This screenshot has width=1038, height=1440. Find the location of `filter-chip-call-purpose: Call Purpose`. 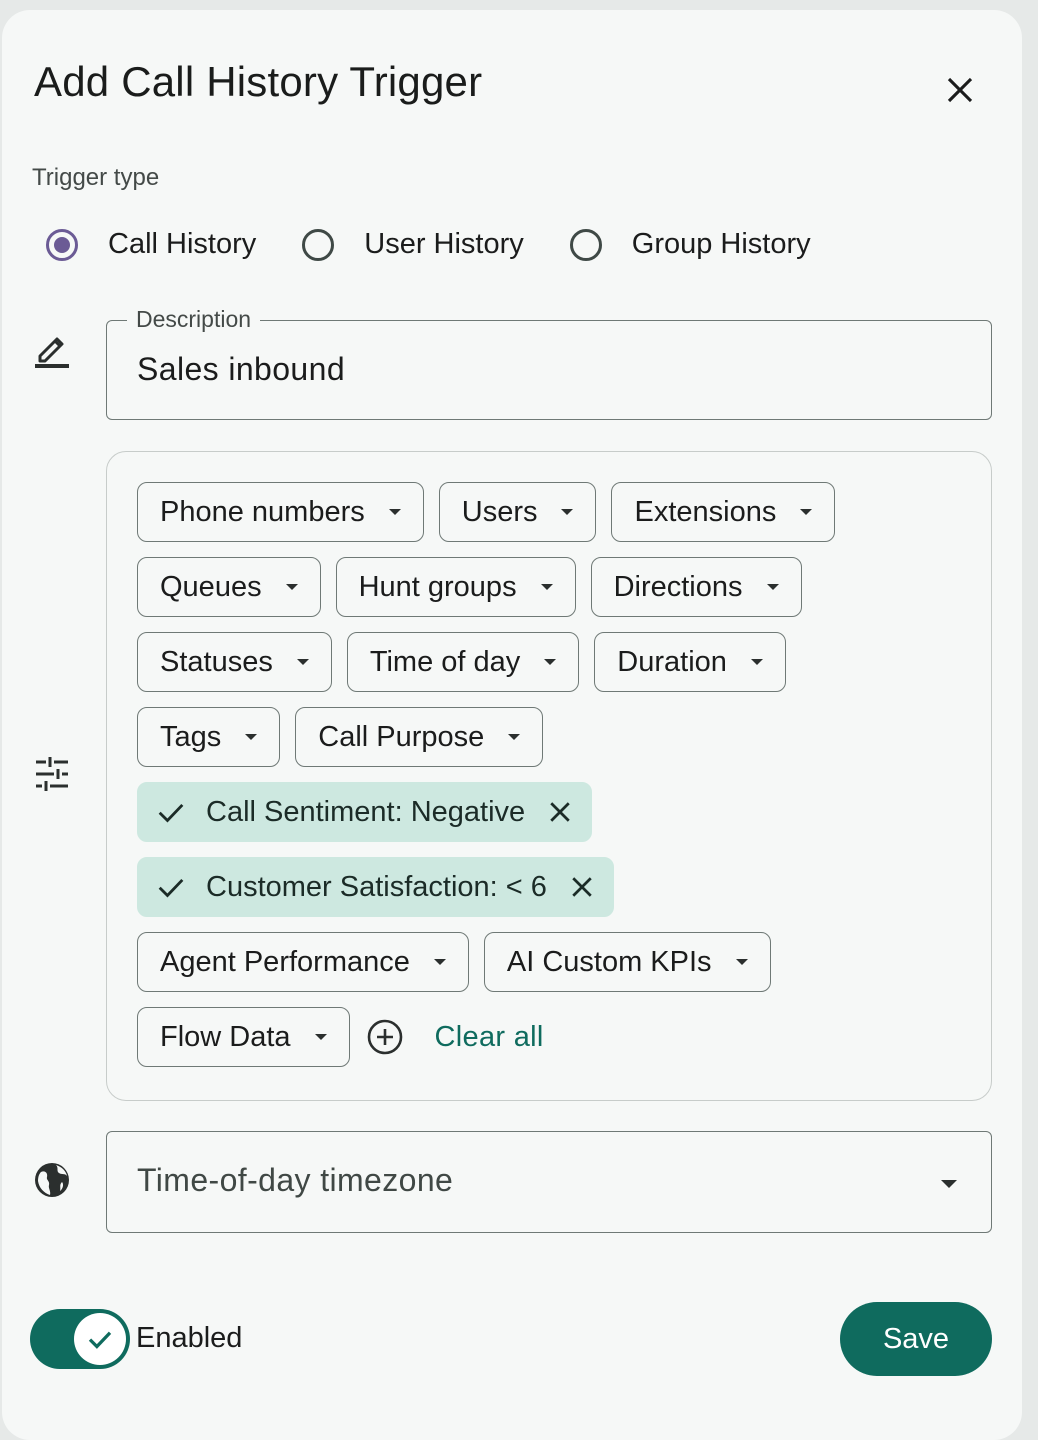

filter-chip-call-purpose: Call Purpose is located at coordinates (419, 737).